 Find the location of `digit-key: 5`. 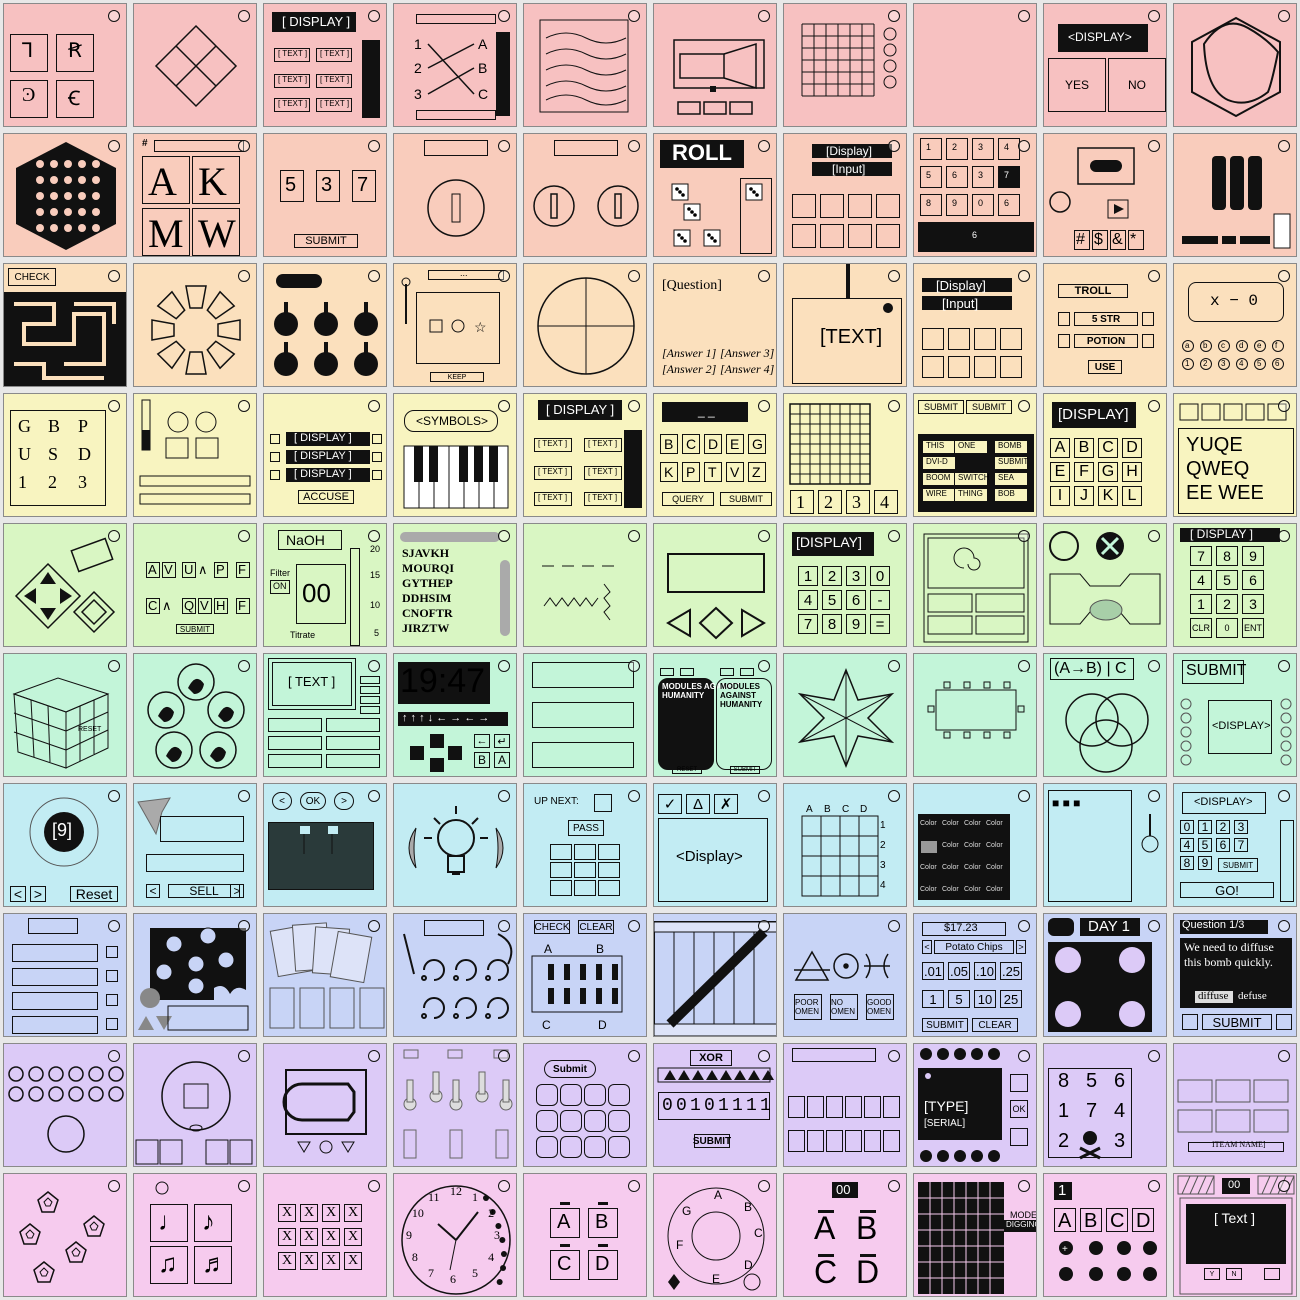

digit-key: 5 is located at coordinates (1205, 845).